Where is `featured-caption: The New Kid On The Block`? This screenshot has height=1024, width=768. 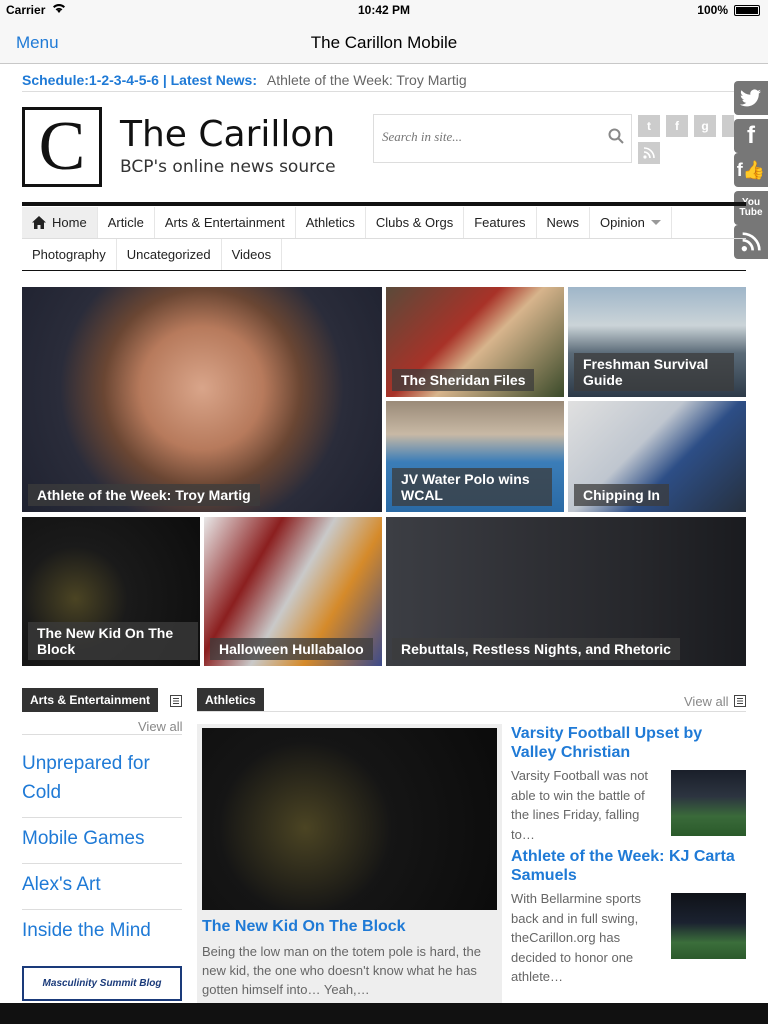 featured-caption: The New Kid On The Block is located at coordinates (113, 641).